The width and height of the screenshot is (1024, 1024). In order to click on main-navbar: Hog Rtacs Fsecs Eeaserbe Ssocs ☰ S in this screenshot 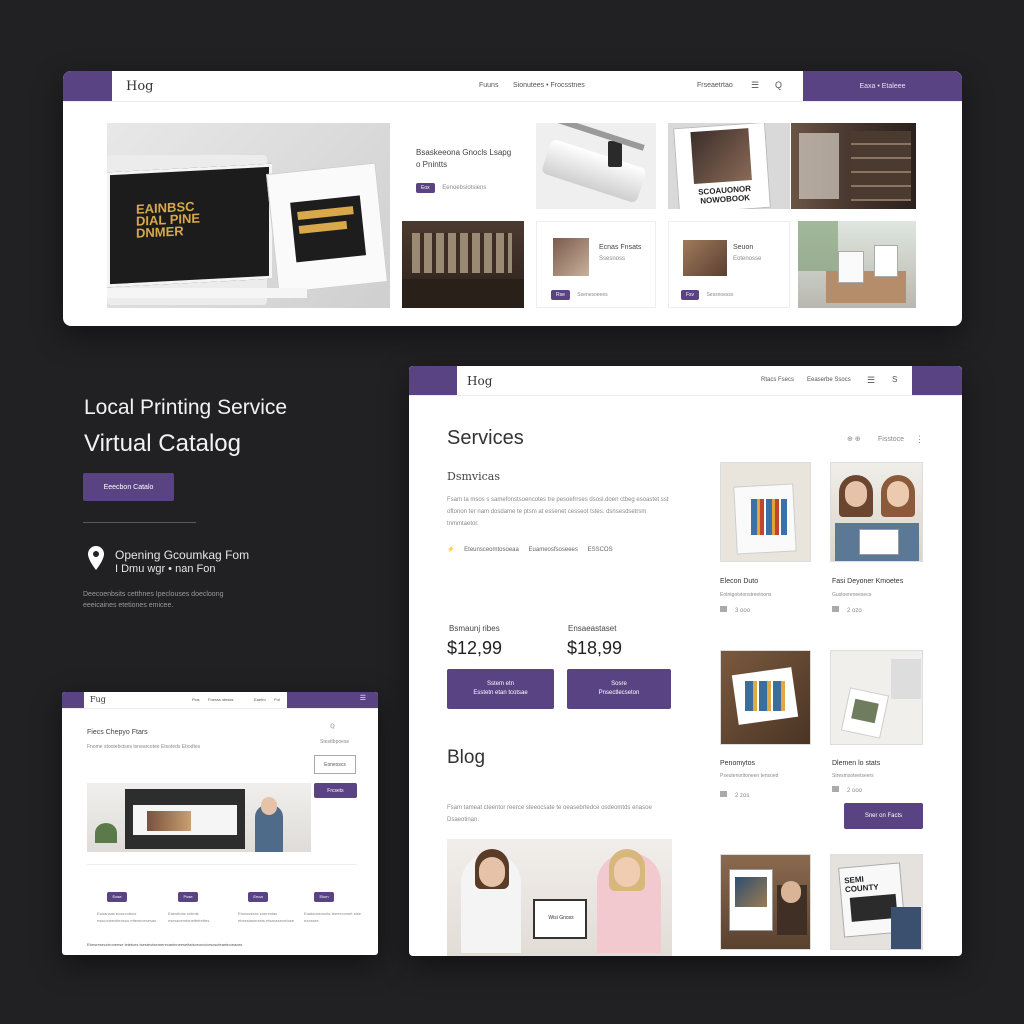, I will do `click(685, 381)`.